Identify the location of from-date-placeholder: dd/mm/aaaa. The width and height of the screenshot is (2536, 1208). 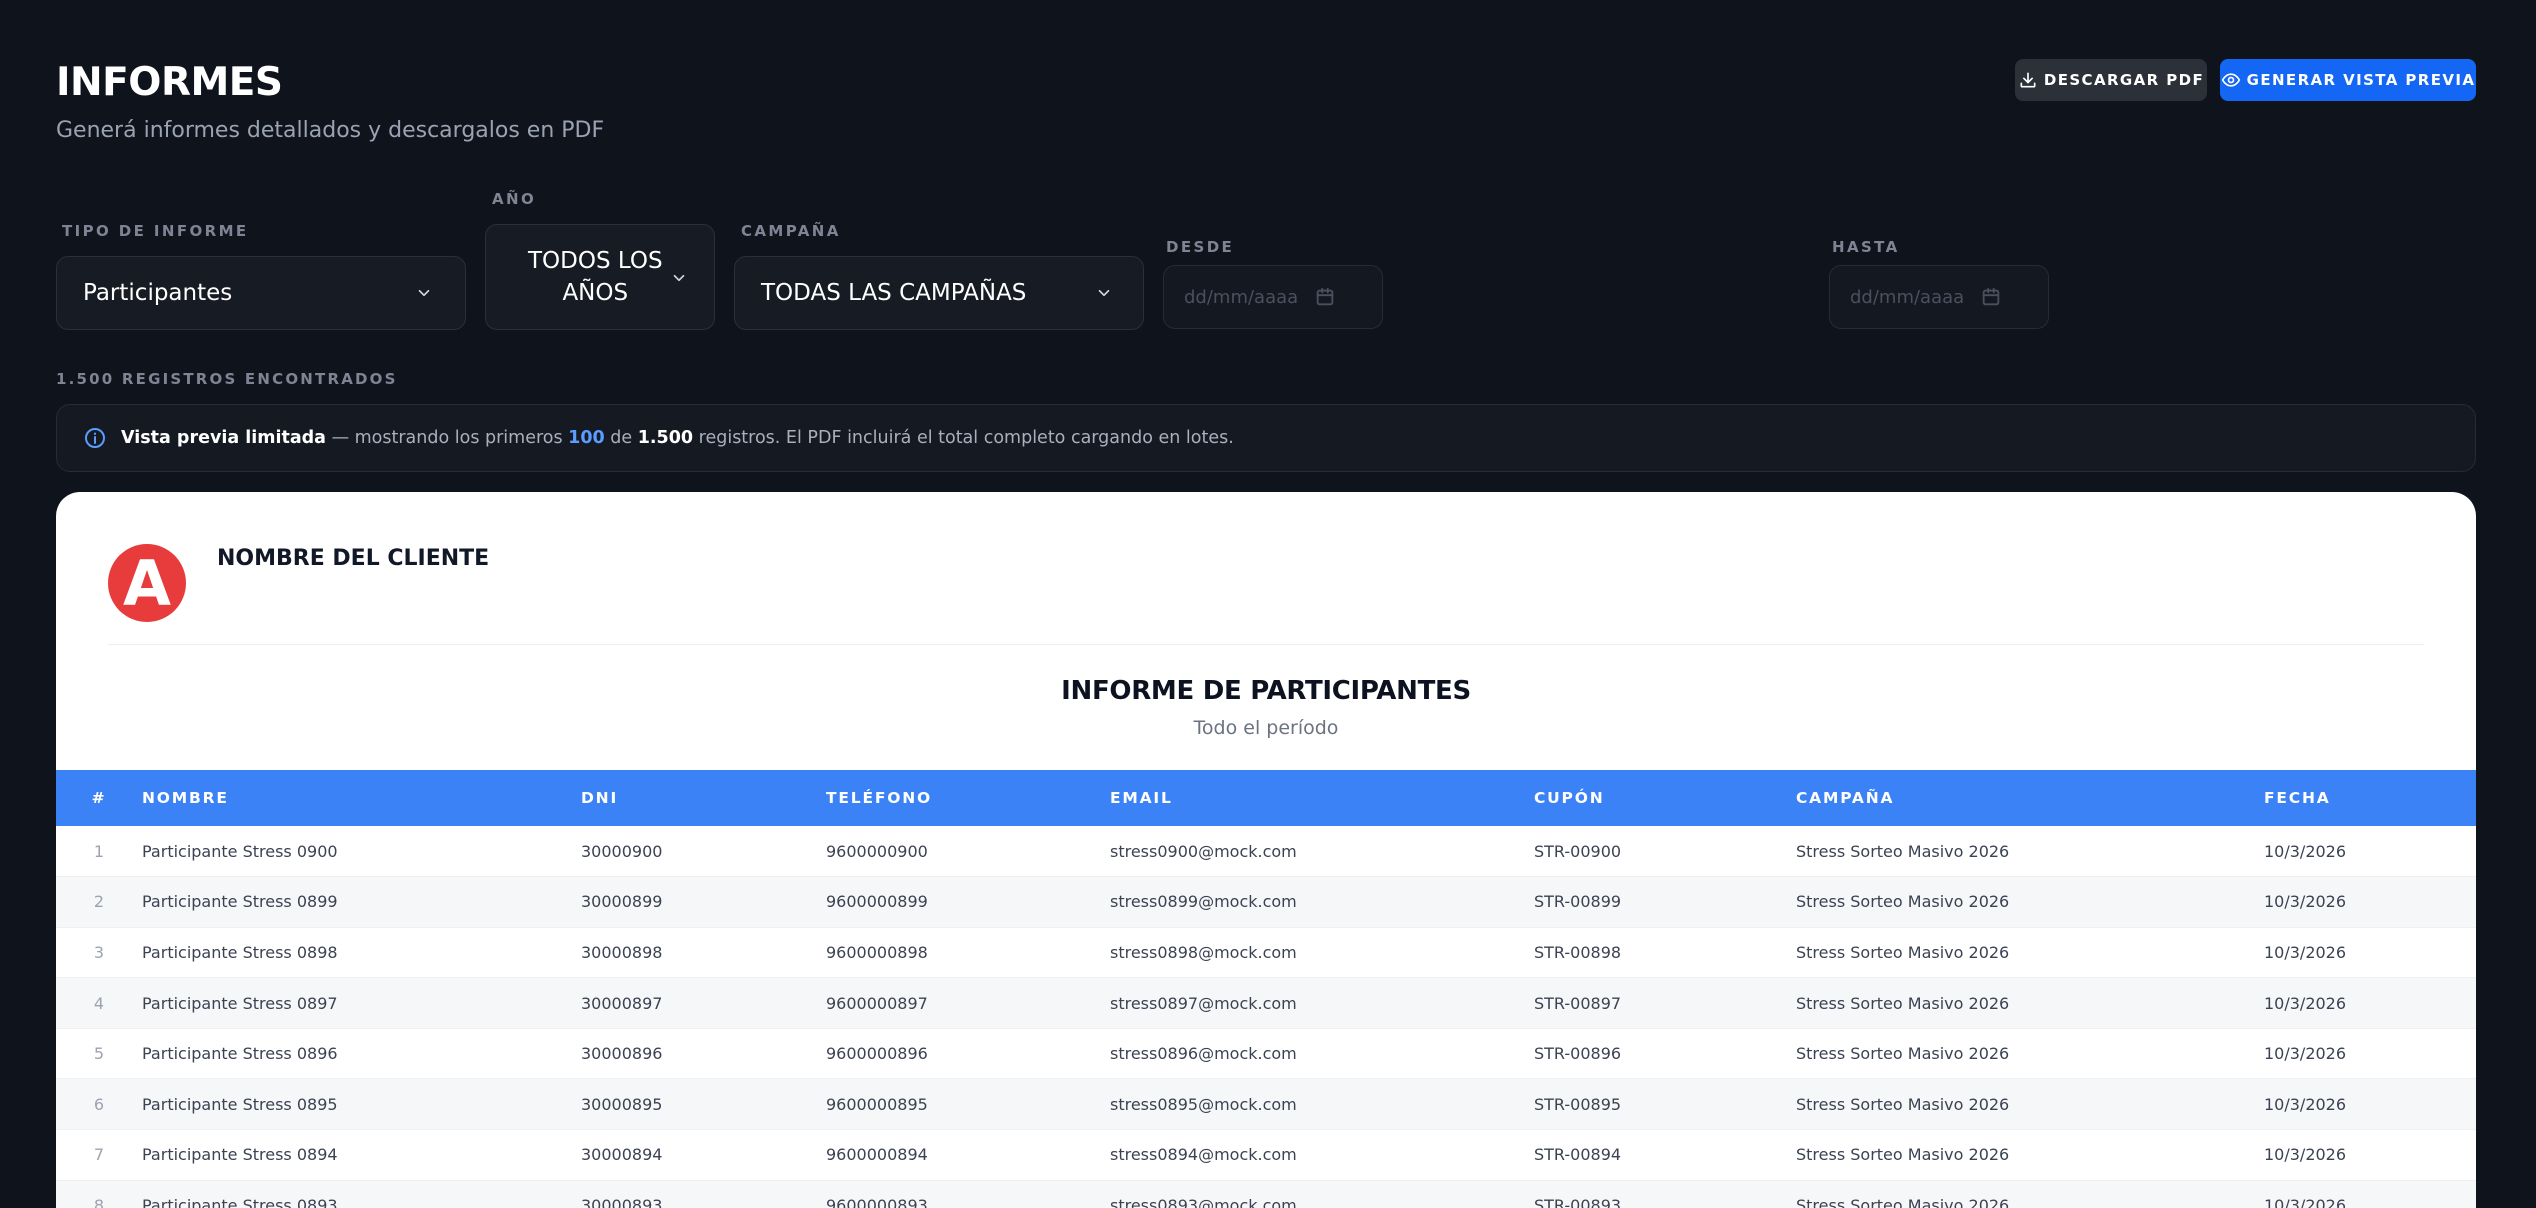
(1241, 297).